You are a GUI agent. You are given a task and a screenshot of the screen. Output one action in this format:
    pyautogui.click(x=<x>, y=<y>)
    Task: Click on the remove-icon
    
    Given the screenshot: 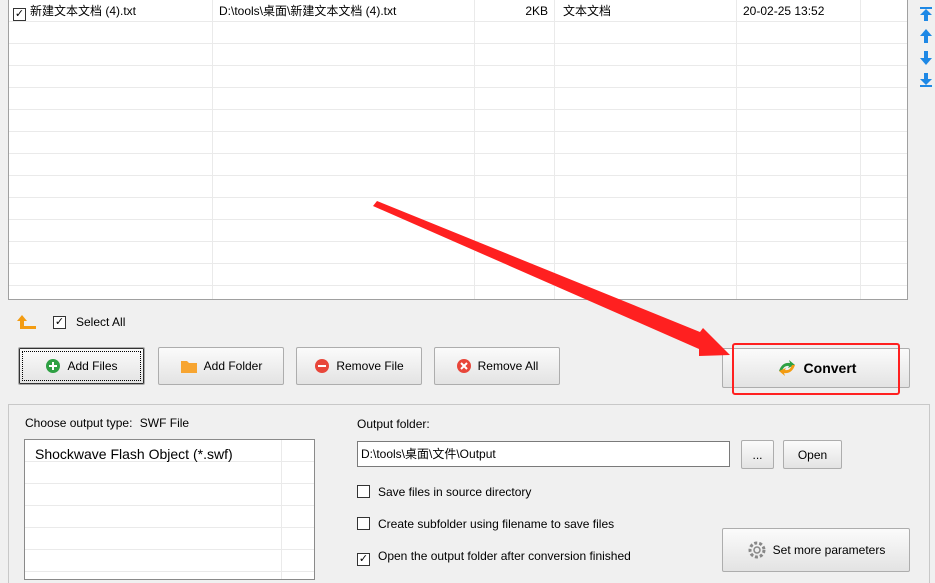 What is the action you would take?
    pyautogui.click(x=322, y=366)
    